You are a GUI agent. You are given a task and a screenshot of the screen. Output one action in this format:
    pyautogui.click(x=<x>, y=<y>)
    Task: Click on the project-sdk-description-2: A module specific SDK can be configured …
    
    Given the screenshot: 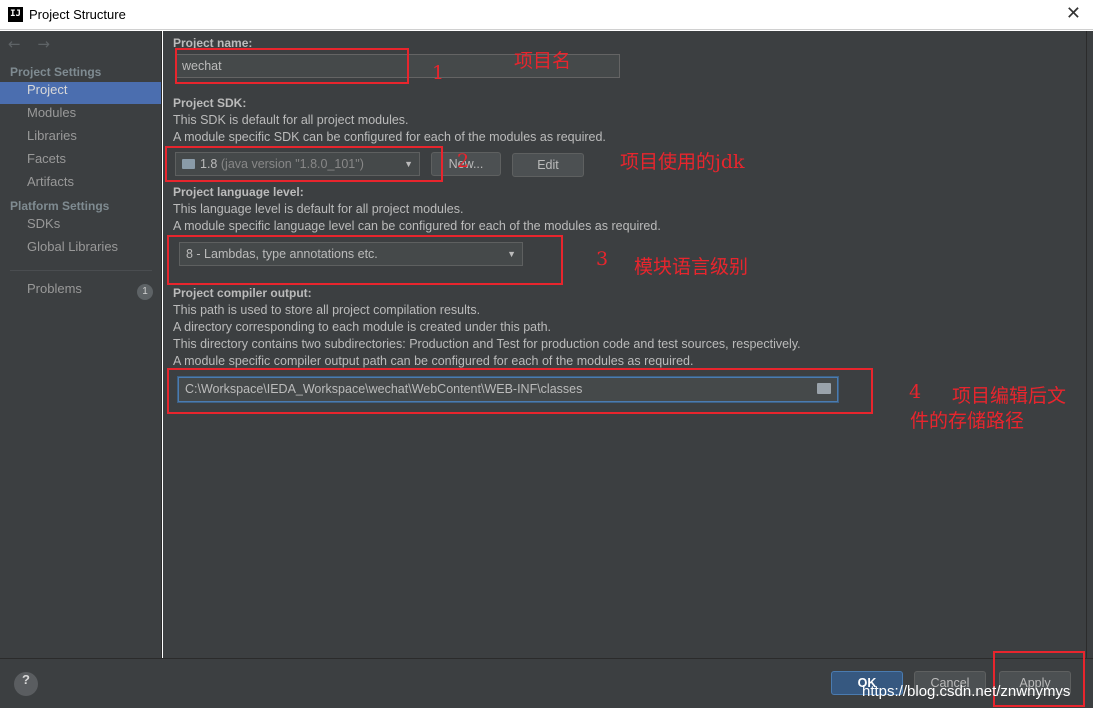 What is the action you would take?
    pyautogui.click(x=389, y=137)
    